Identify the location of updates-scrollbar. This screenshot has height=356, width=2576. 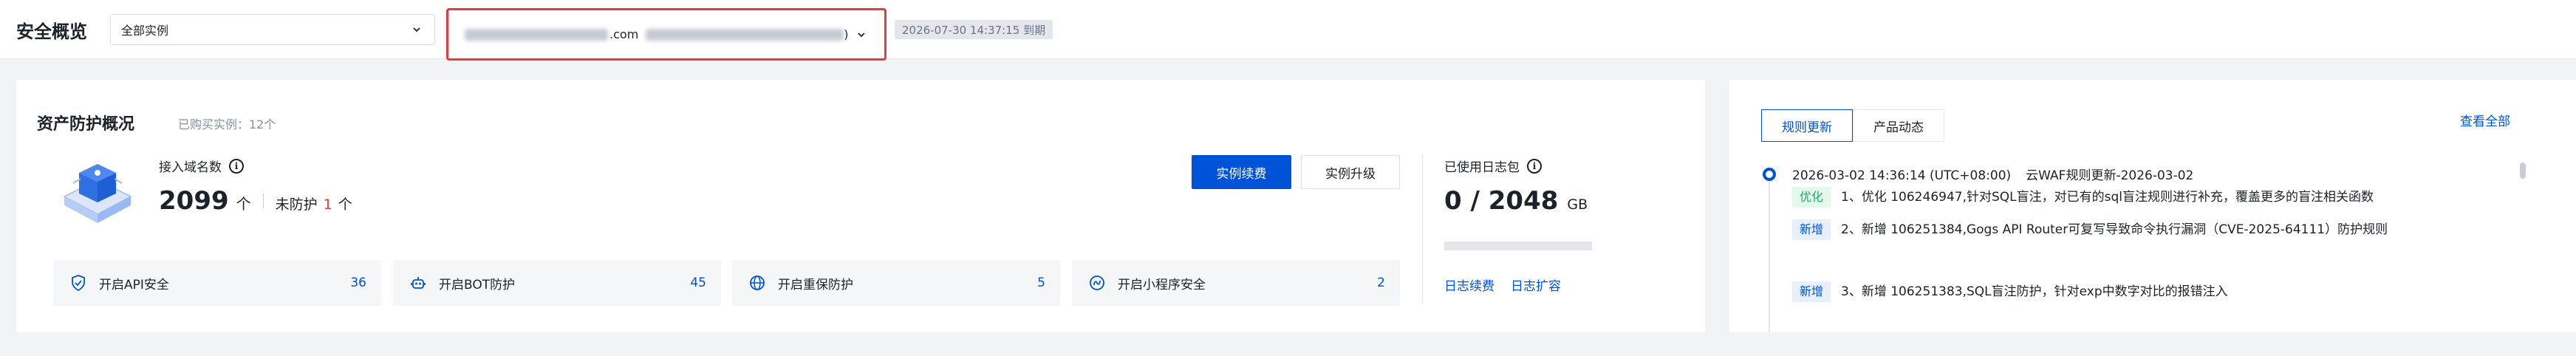
(2523, 171).